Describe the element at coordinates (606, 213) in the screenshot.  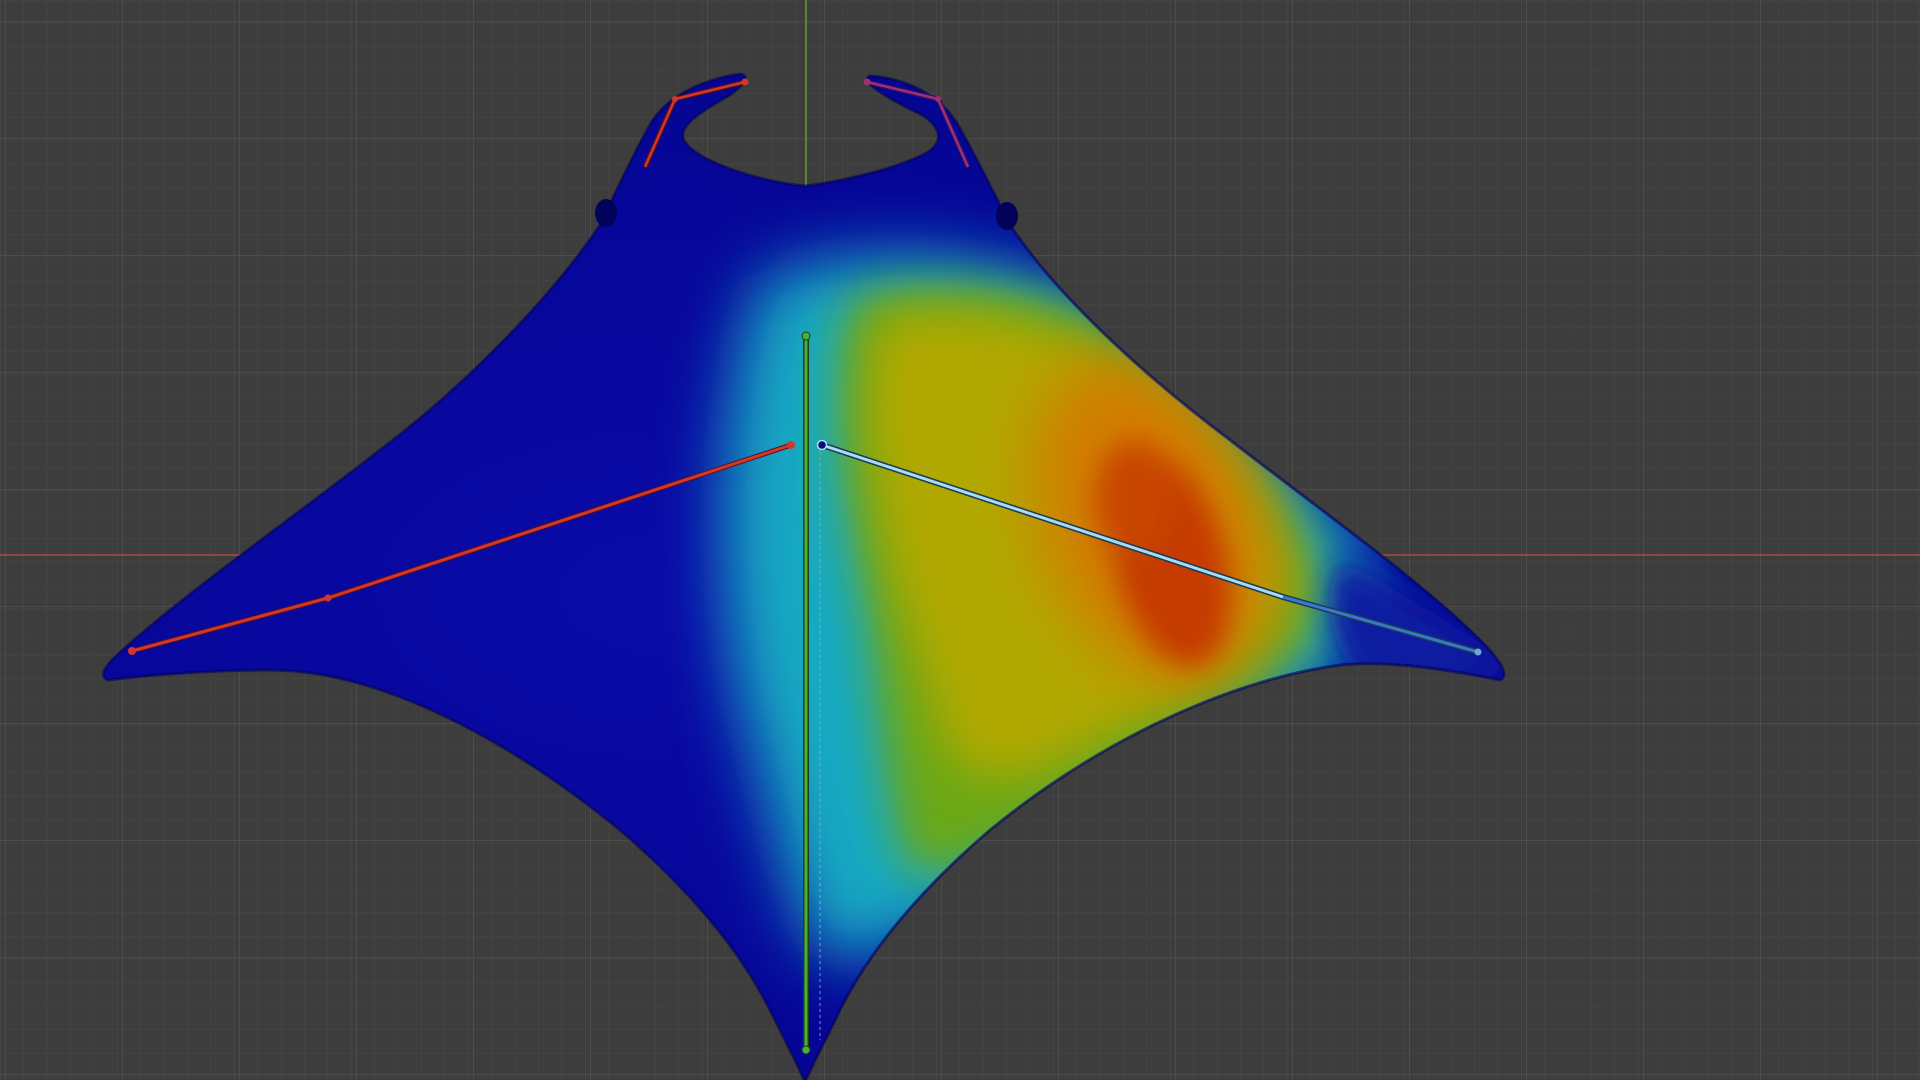
I see `left-eye-icon` at that location.